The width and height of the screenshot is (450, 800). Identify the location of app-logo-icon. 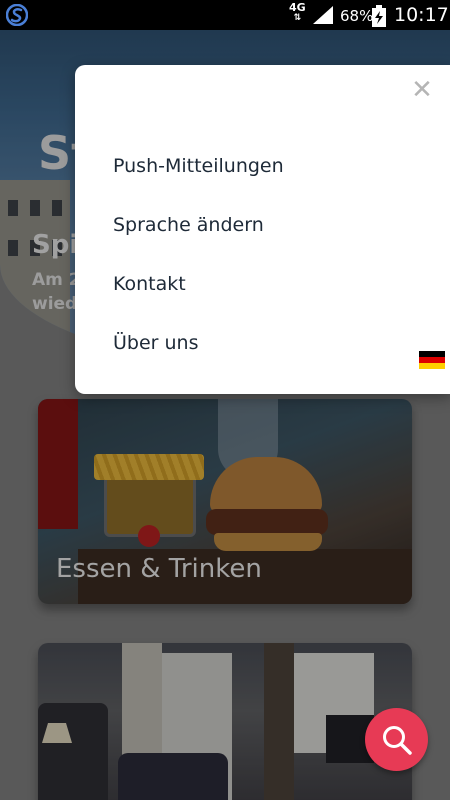
(17, 15).